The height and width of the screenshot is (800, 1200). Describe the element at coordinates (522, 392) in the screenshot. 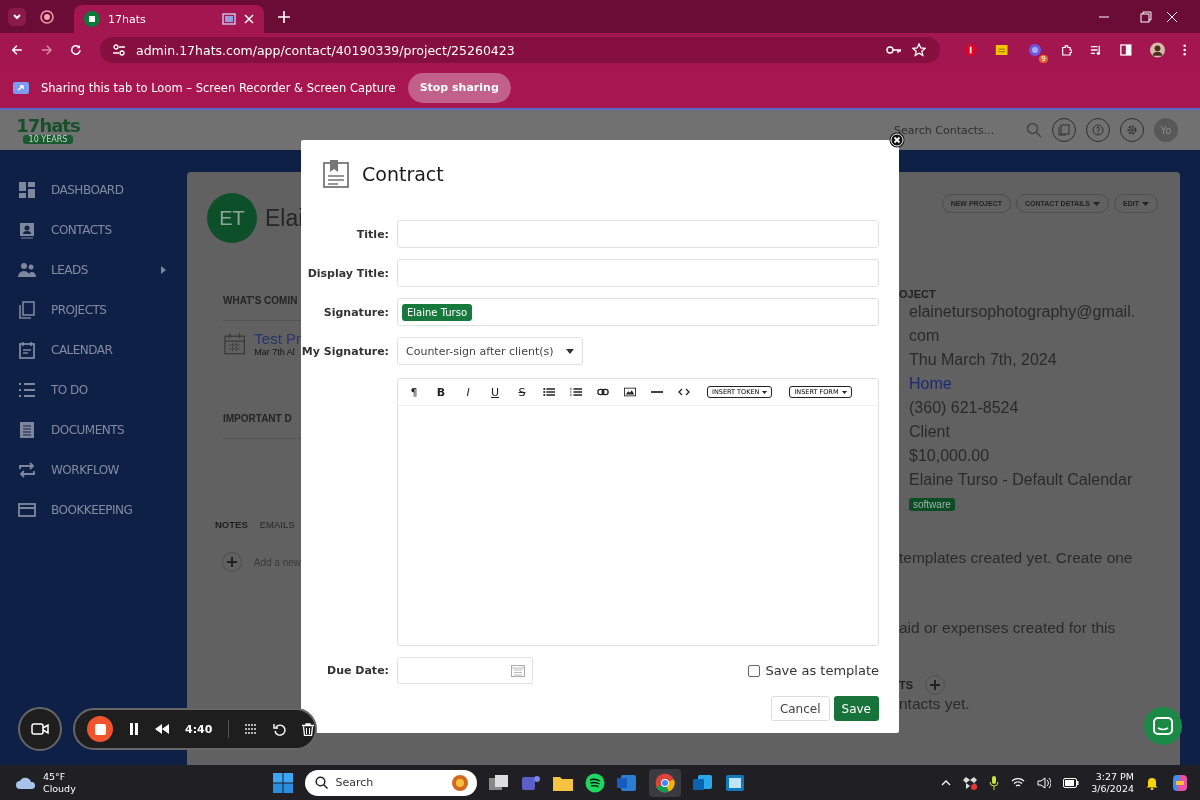

I see `format-button: S` at that location.